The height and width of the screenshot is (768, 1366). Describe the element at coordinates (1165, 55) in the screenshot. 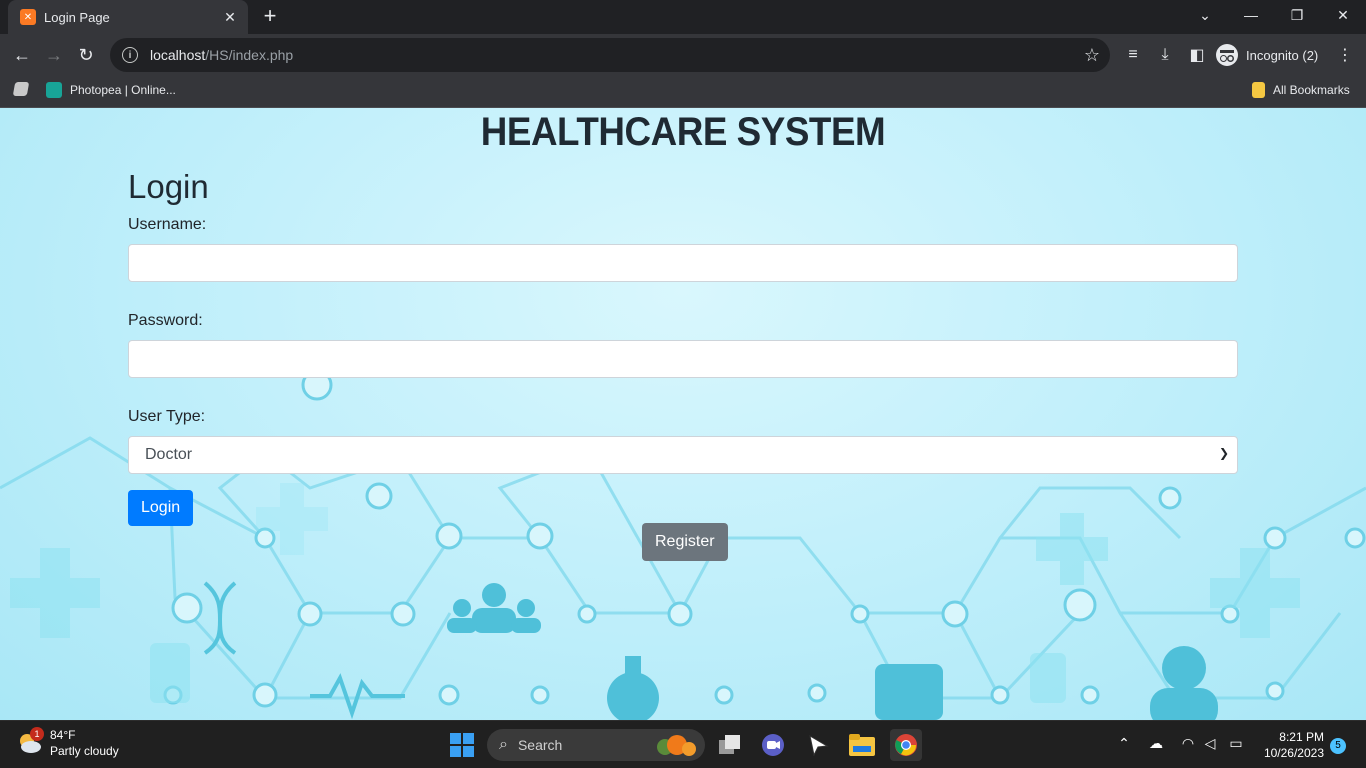

I see `download-icon: ⤓` at that location.